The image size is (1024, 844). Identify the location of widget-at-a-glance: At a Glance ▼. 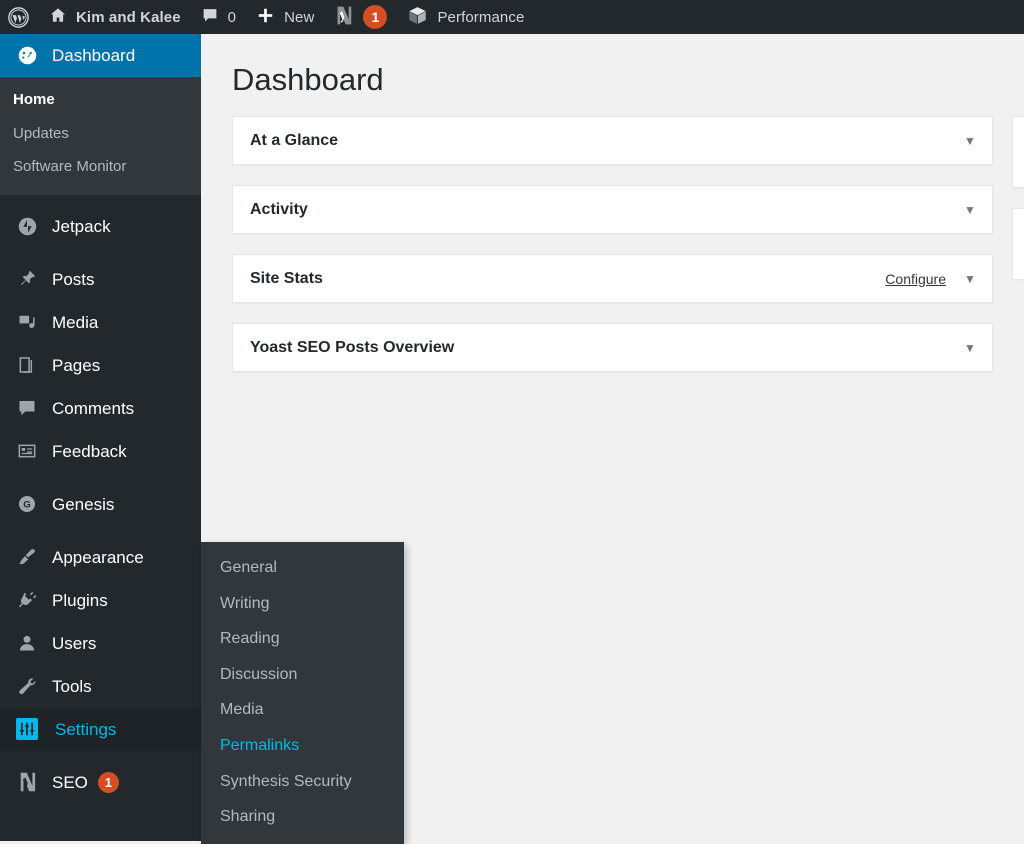
(612, 141).